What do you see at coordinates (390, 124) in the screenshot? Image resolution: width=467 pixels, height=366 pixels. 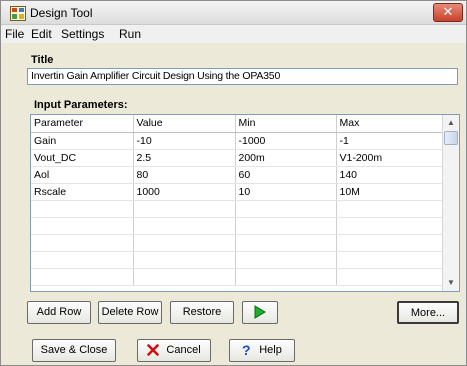 I see `column-header-max: Max` at bounding box center [390, 124].